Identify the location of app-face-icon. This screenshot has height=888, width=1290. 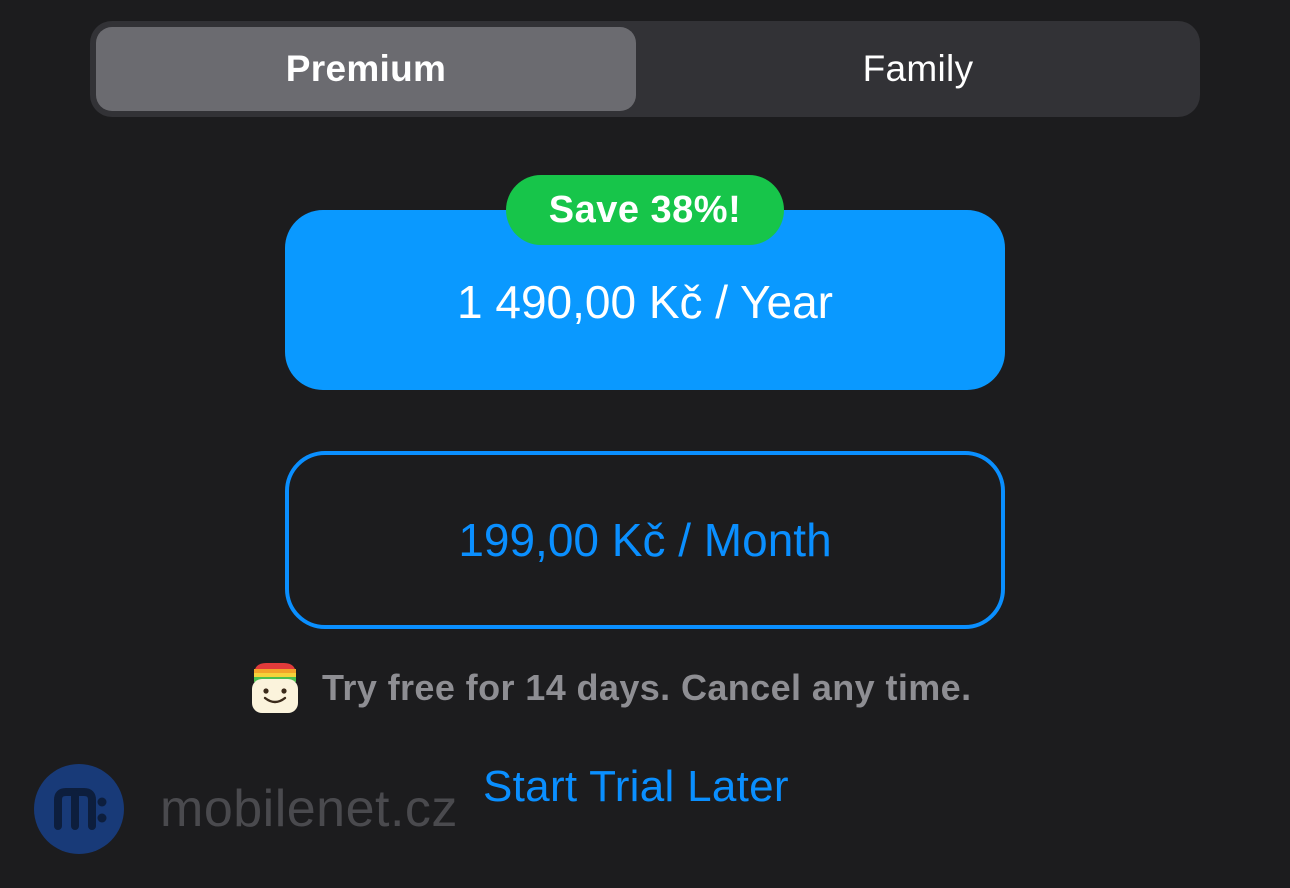
(275, 688).